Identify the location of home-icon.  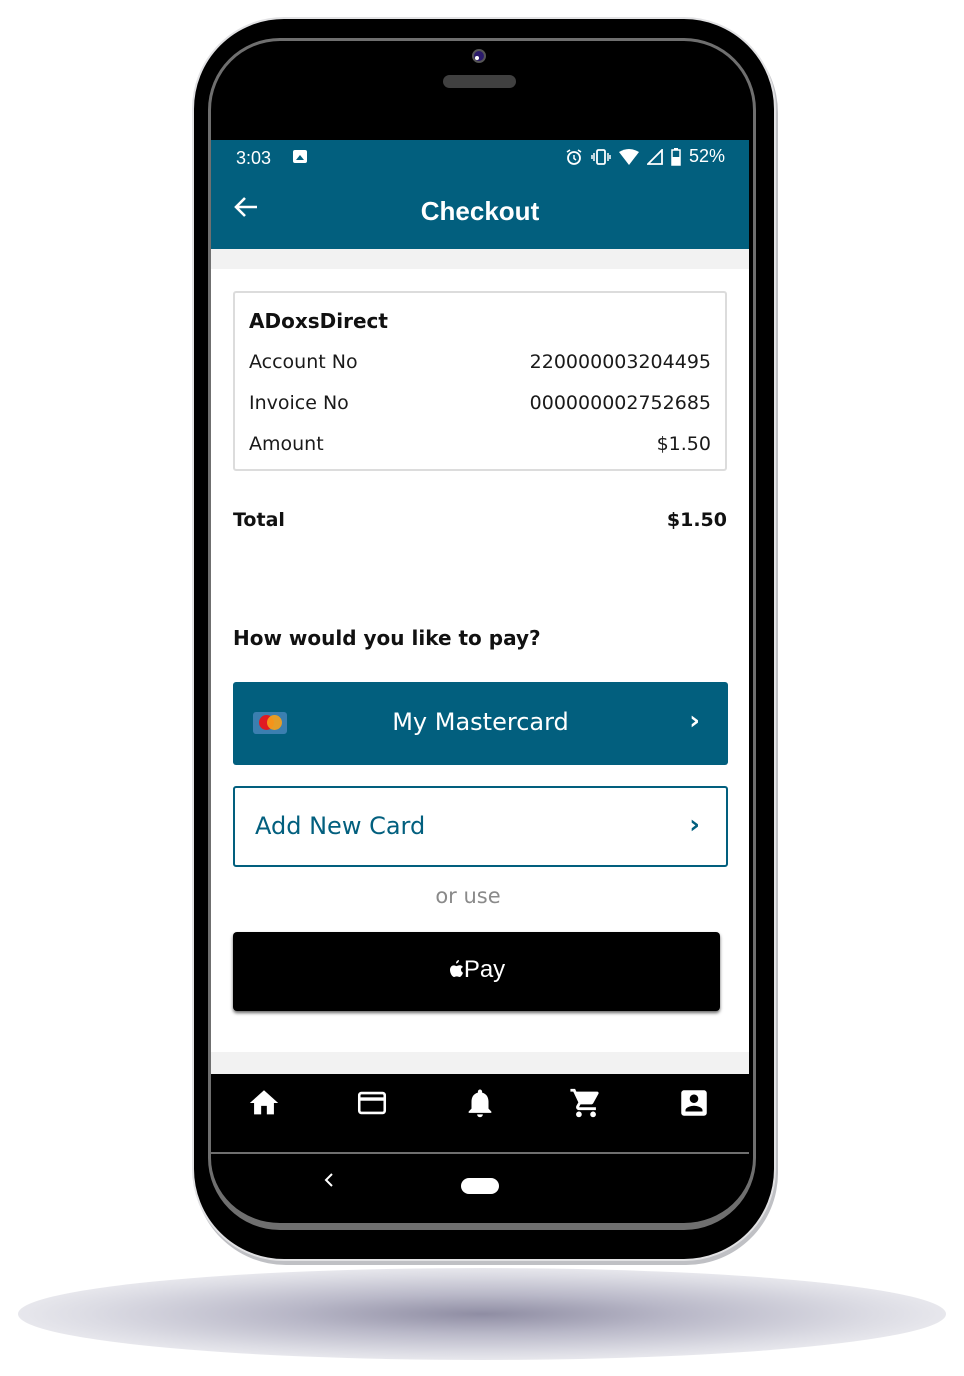
(264, 1102).